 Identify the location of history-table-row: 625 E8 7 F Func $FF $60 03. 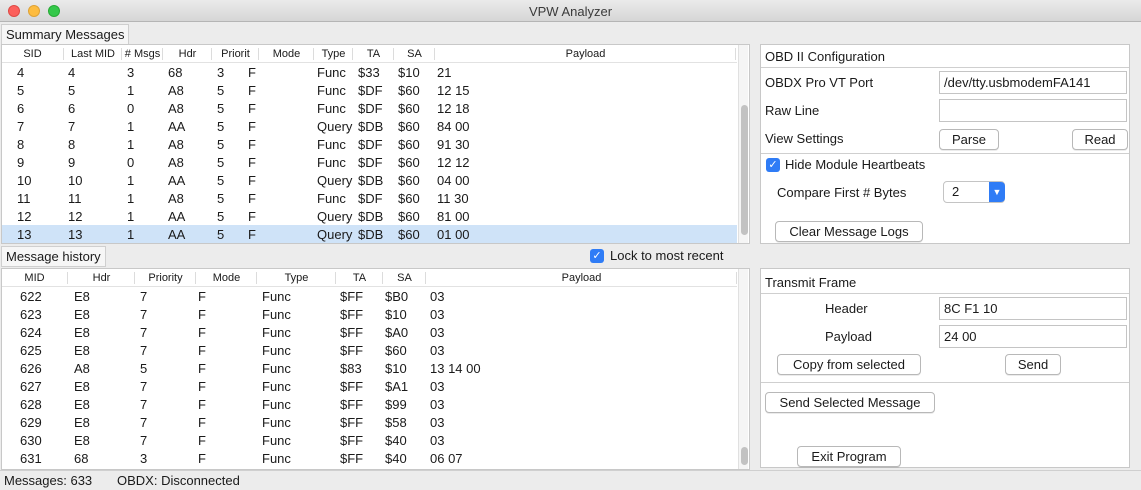
(369, 350).